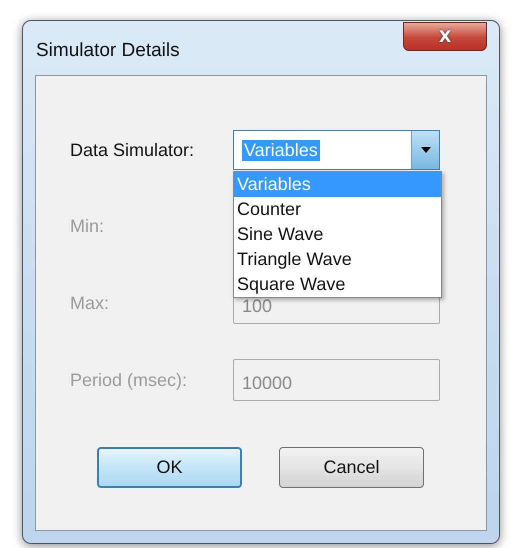 The image size is (513, 548). I want to click on field-label: Data Simulator:, so click(133, 150).